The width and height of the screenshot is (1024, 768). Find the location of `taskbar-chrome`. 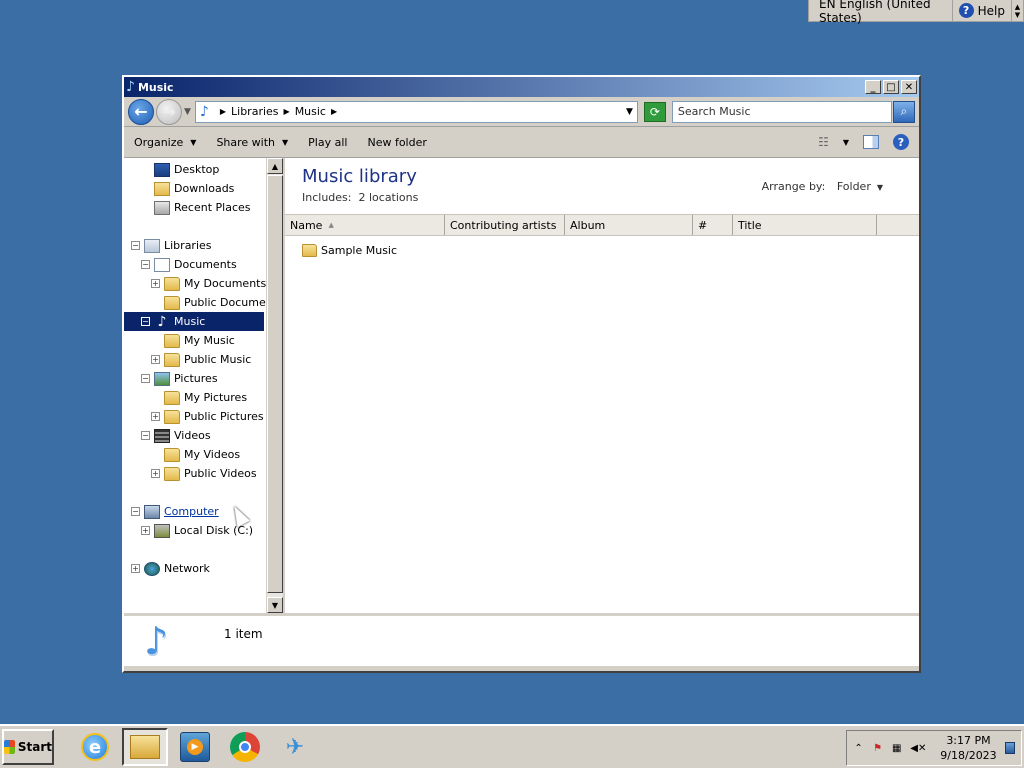

taskbar-chrome is located at coordinates (245, 747).